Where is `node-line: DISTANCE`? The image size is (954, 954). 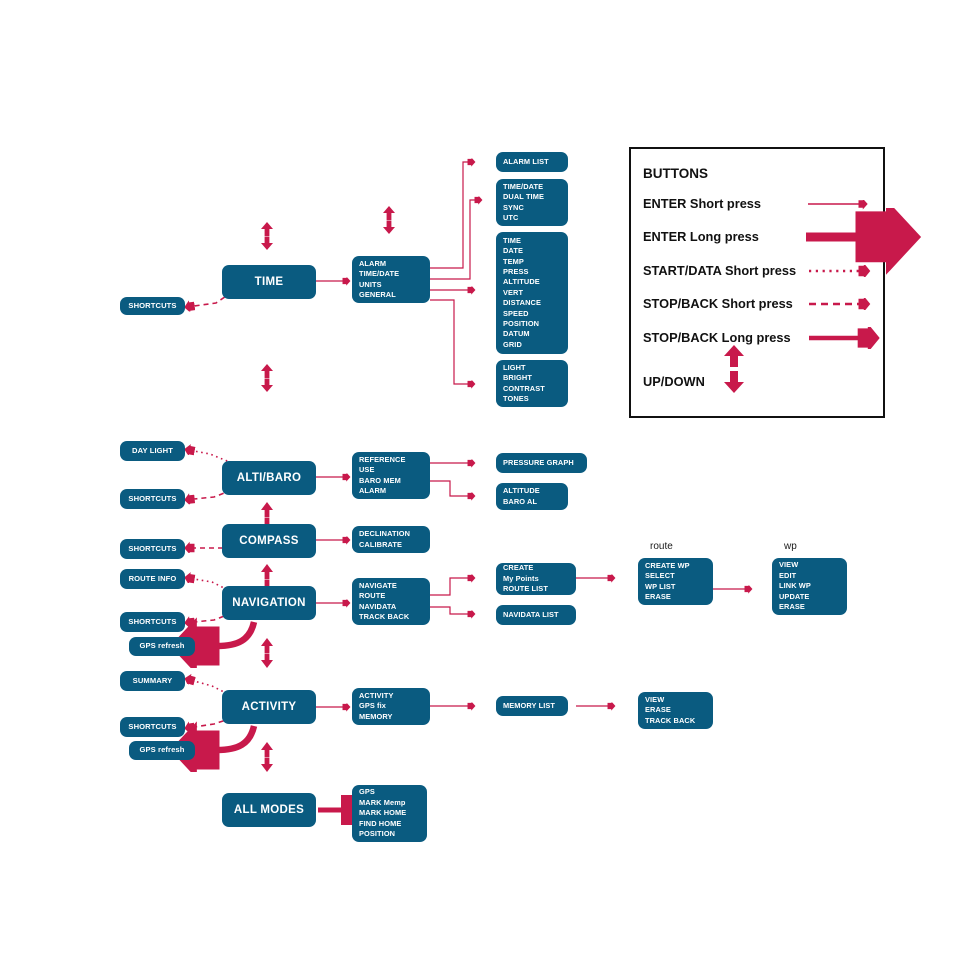
node-line: DISTANCE is located at coordinates (522, 303).